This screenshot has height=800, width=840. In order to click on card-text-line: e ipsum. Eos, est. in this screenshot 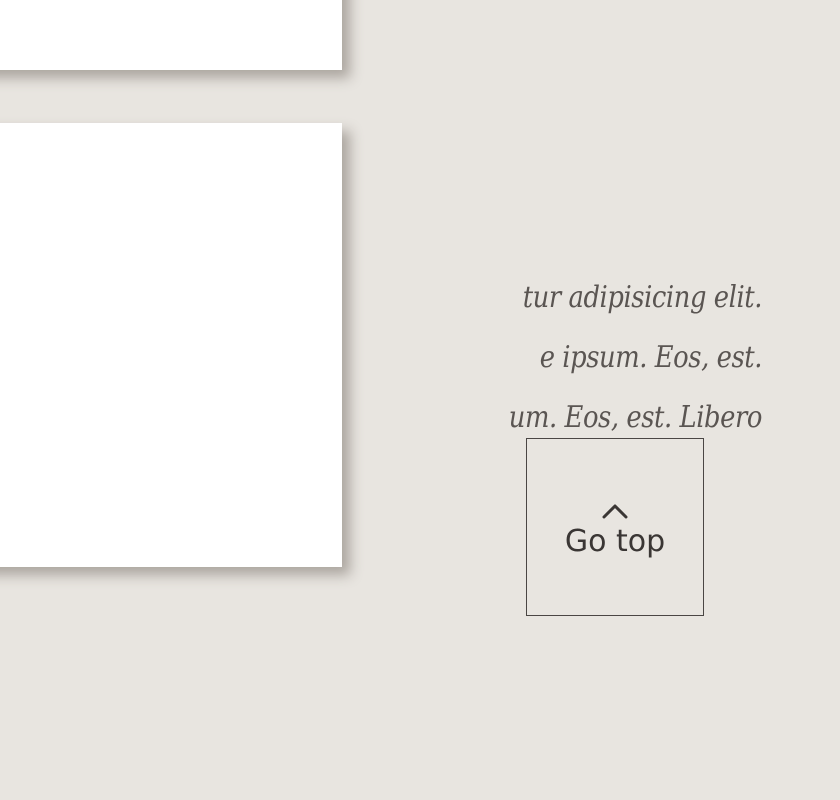, I will do `click(651, 357)`.